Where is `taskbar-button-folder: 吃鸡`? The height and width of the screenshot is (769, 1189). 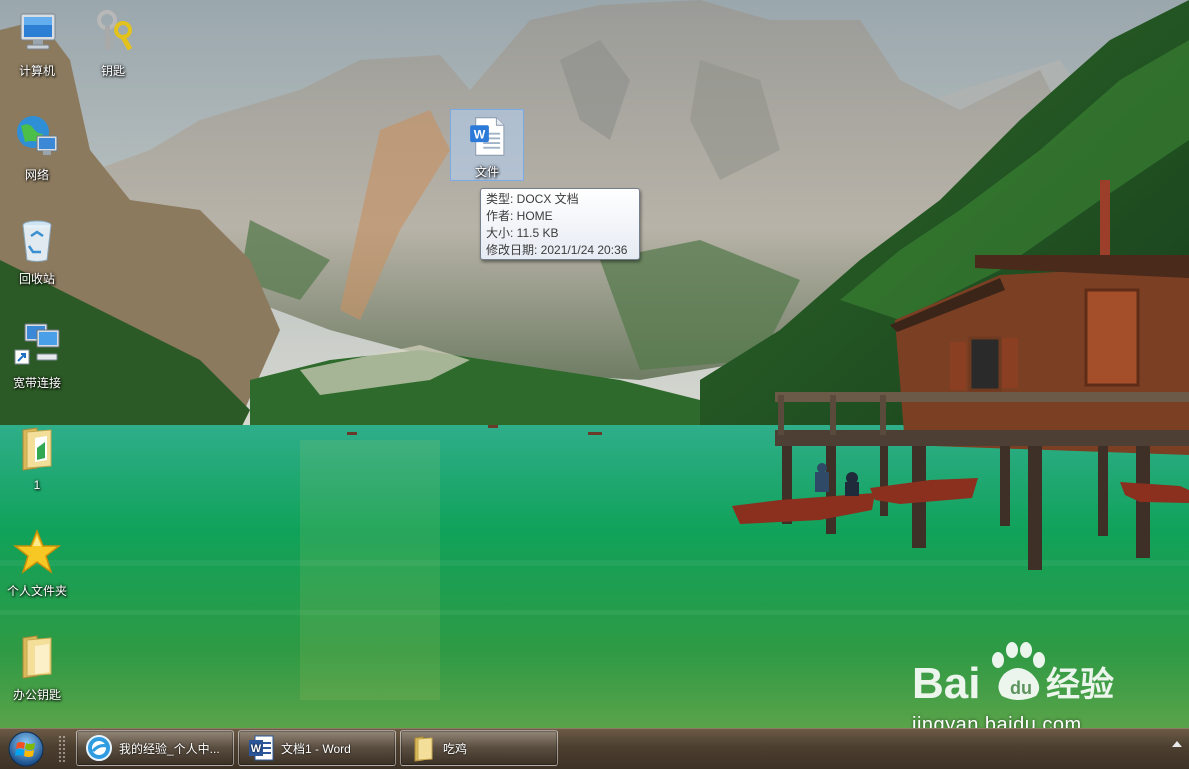
taskbar-button-folder: 吃鸡 is located at coordinates (479, 748).